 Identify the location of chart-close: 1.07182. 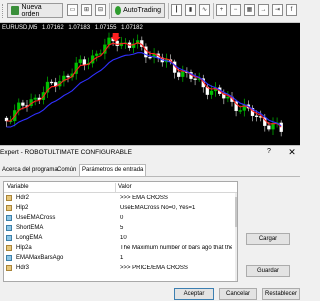
(132, 28).